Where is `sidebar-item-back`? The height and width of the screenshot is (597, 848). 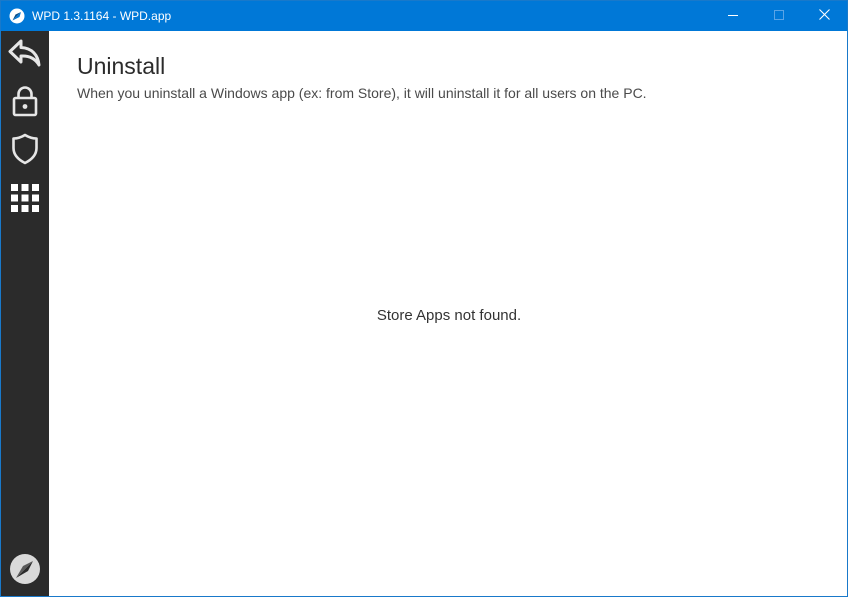
sidebar-item-back is located at coordinates (25, 55).